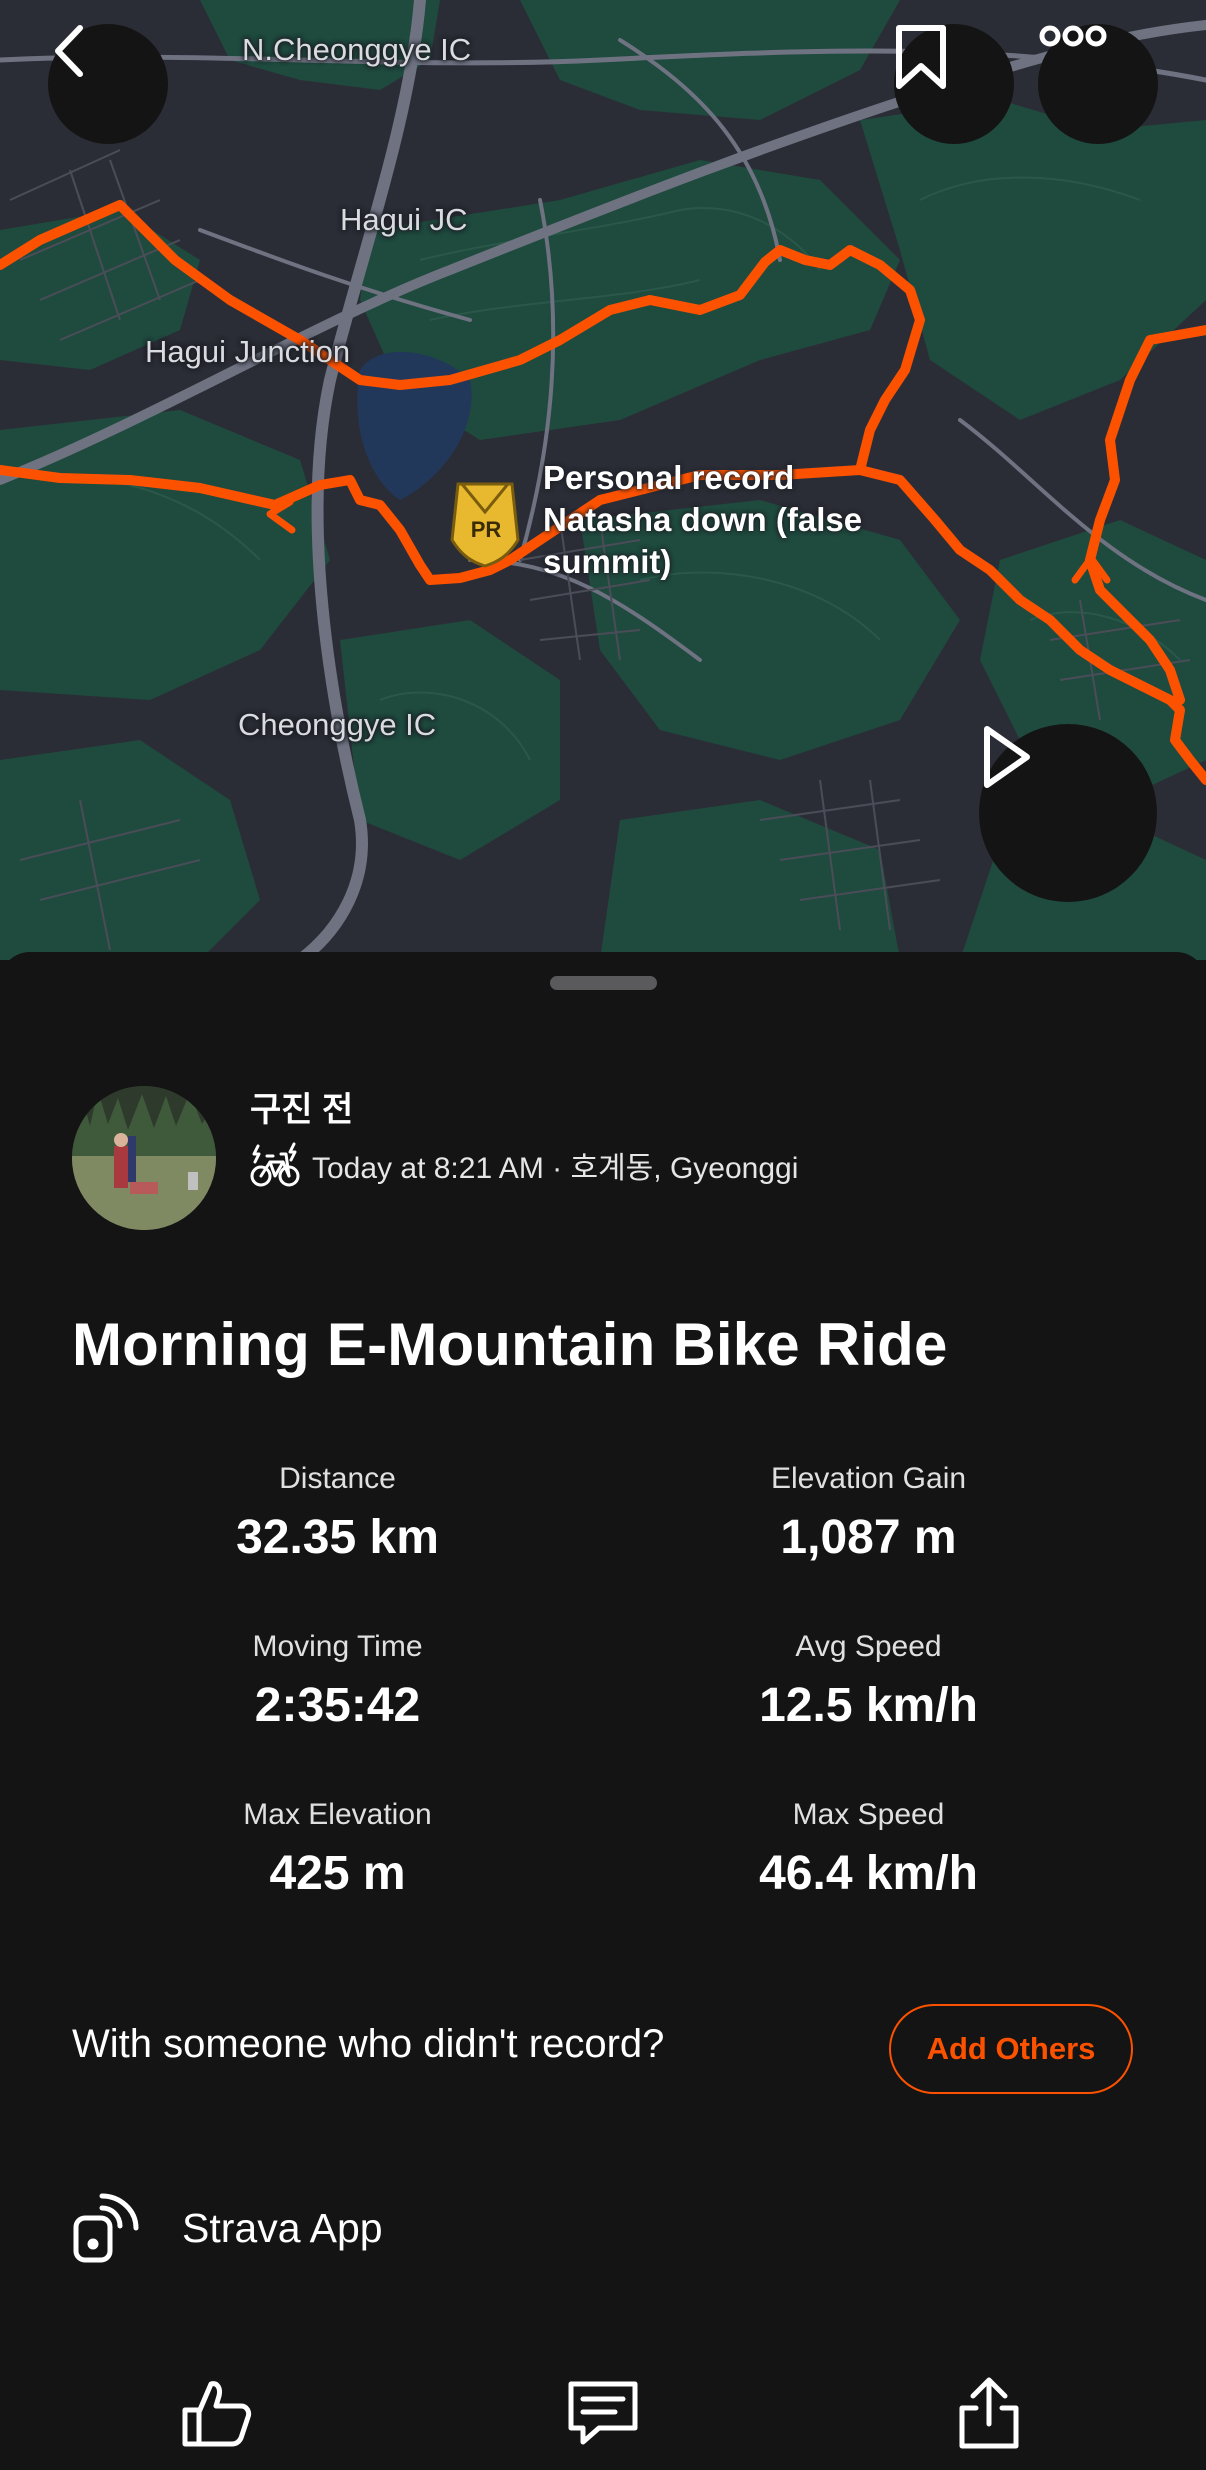  I want to click on pr-badge-text: PR, so click(486, 529).